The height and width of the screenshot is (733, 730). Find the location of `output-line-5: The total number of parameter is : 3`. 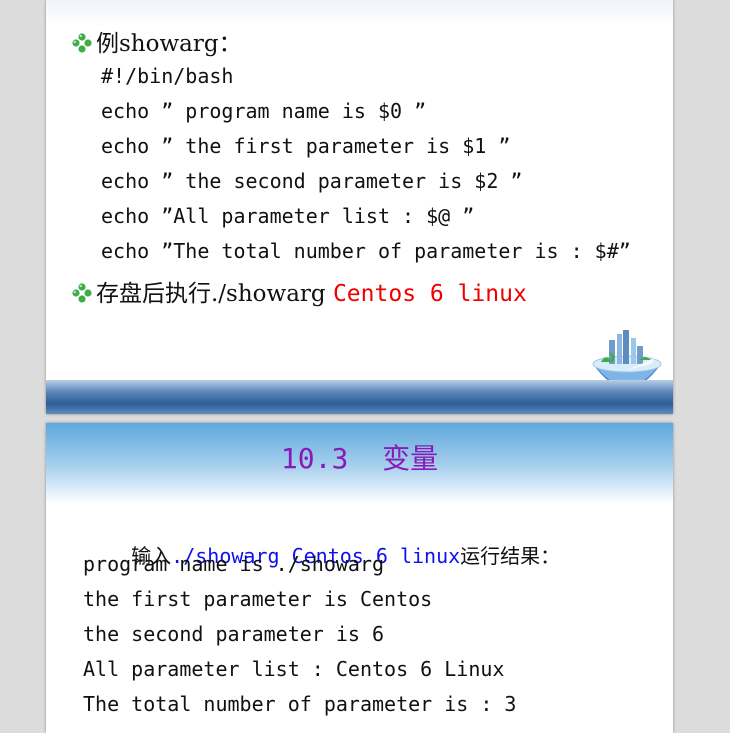

output-line-5: The total number of parameter is : 3 is located at coordinates (300, 704).